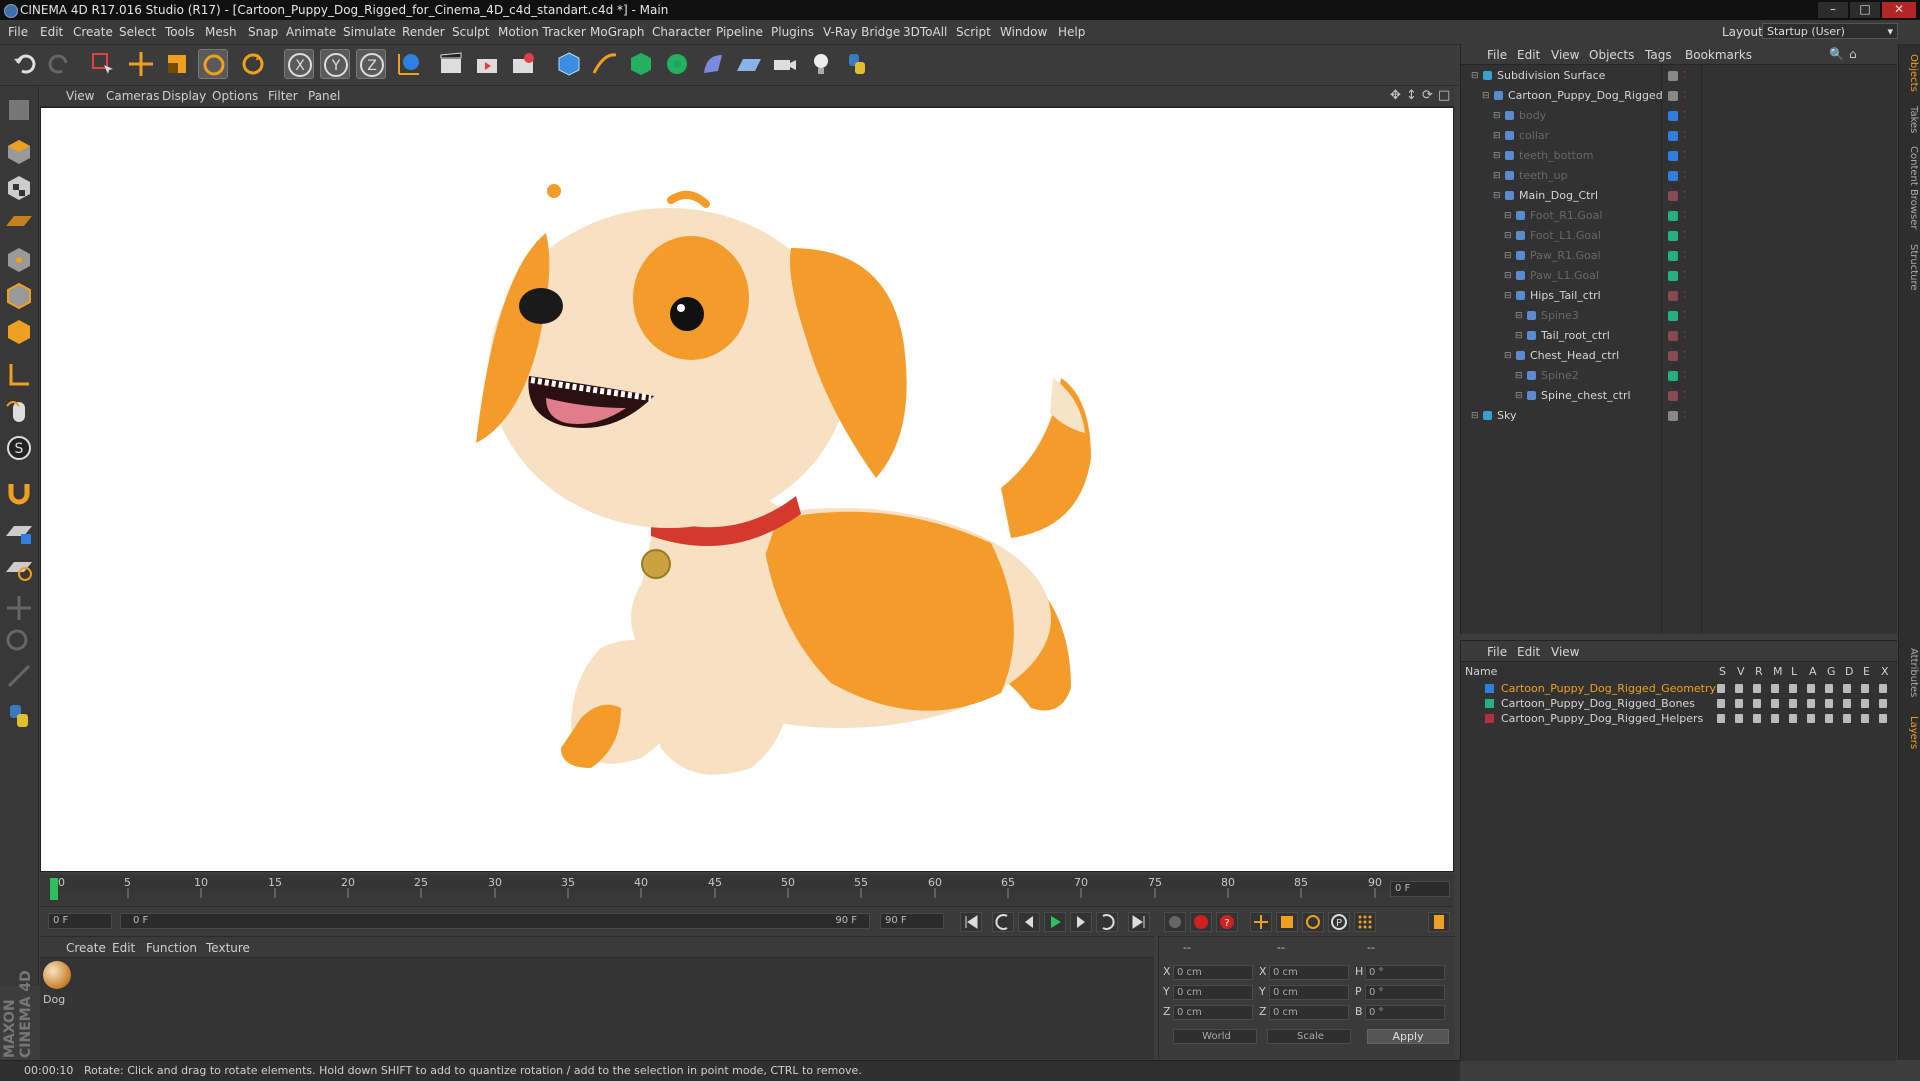 Image resolution: width=1920 pixels, height=1081 pixels. Describe the element at coordinates (1679, 176) in the screenshot. I see `object-row: ⊟ teeth_up ⁚` at that location.